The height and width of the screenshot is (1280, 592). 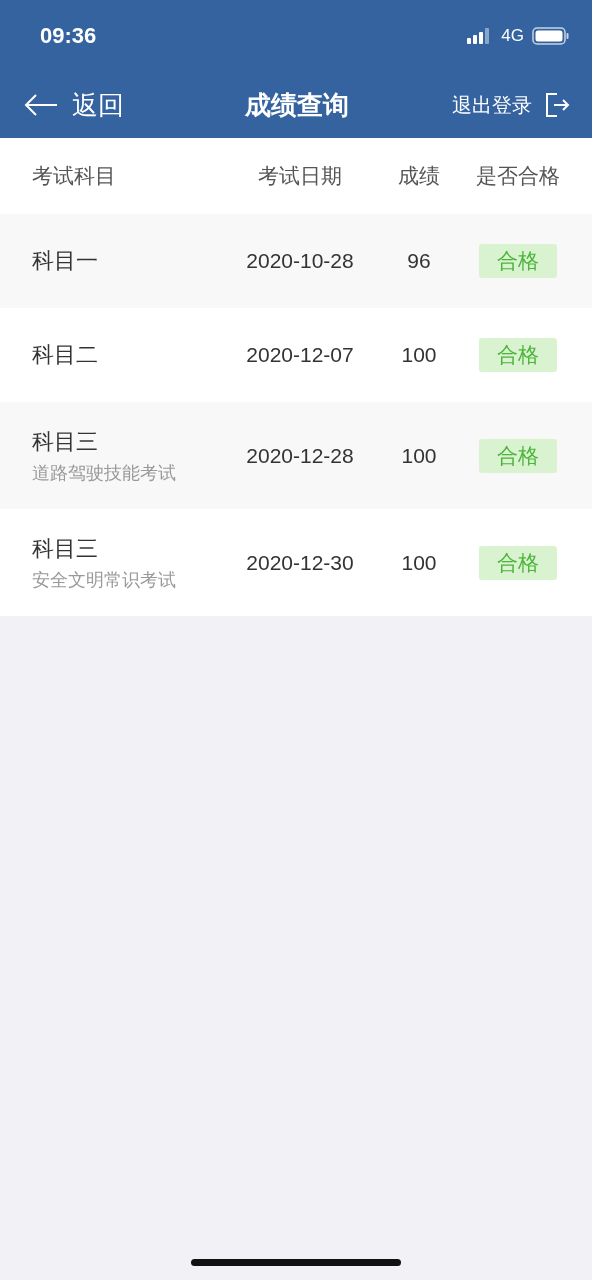 What do you see at coordinates (74, 176) in the screenshot?
I see `column-header: 考试科目` at bounding box center [74, 176].